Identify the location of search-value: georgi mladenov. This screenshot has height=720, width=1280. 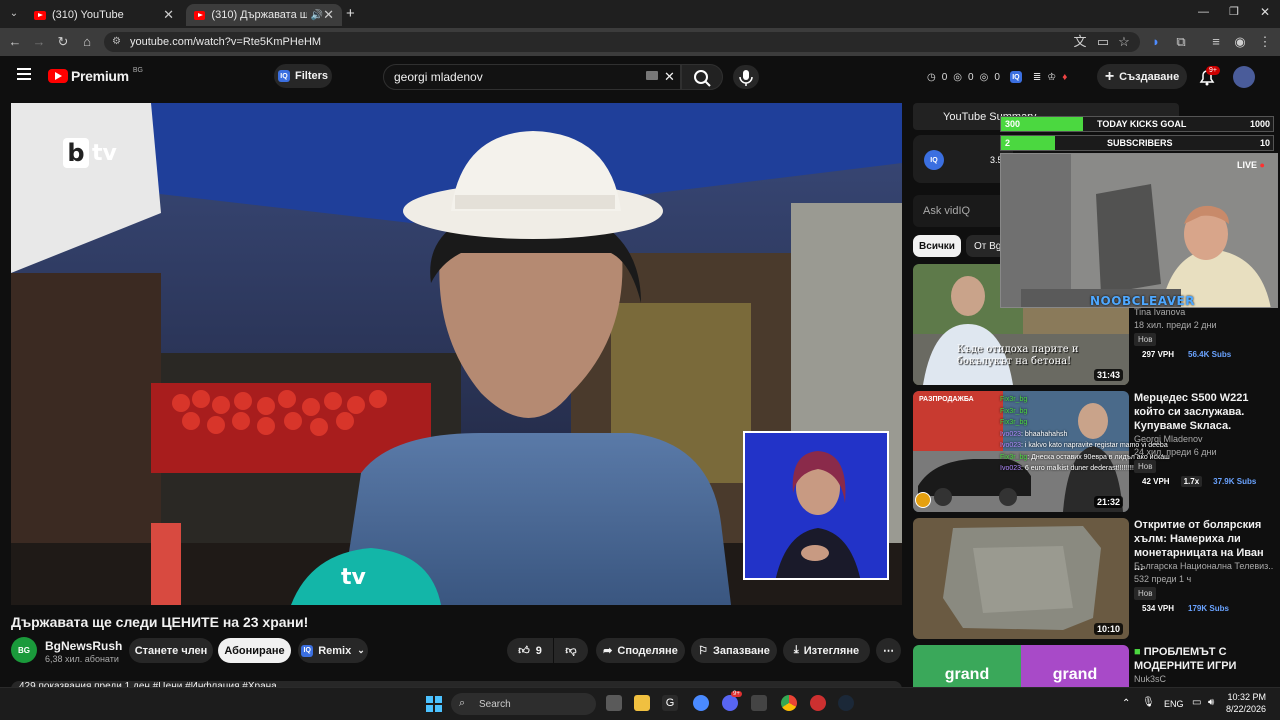
(438, 77).